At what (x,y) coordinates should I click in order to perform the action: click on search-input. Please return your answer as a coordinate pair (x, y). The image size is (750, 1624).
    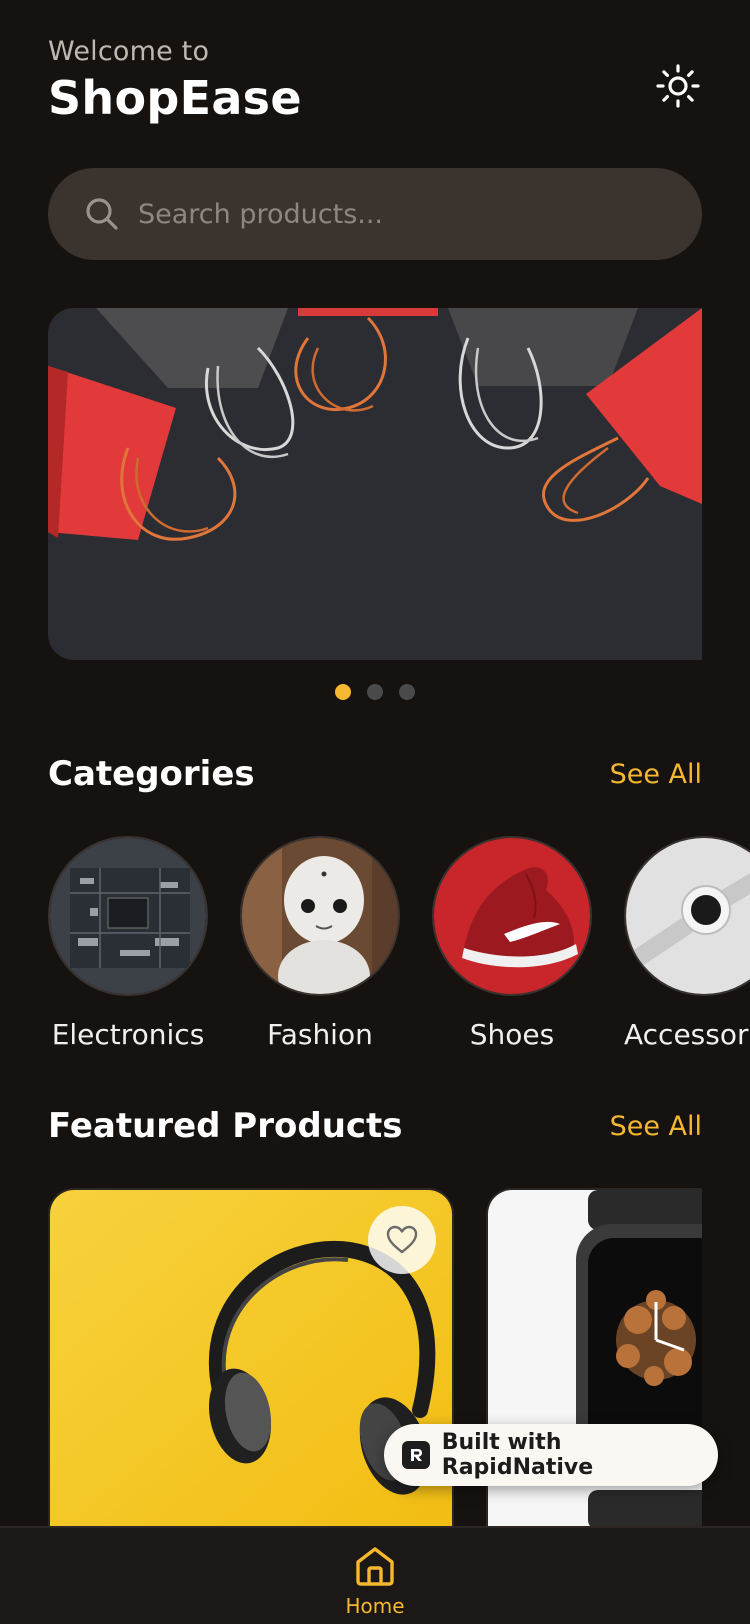
    Looking at the image, I should click on (388, 214).